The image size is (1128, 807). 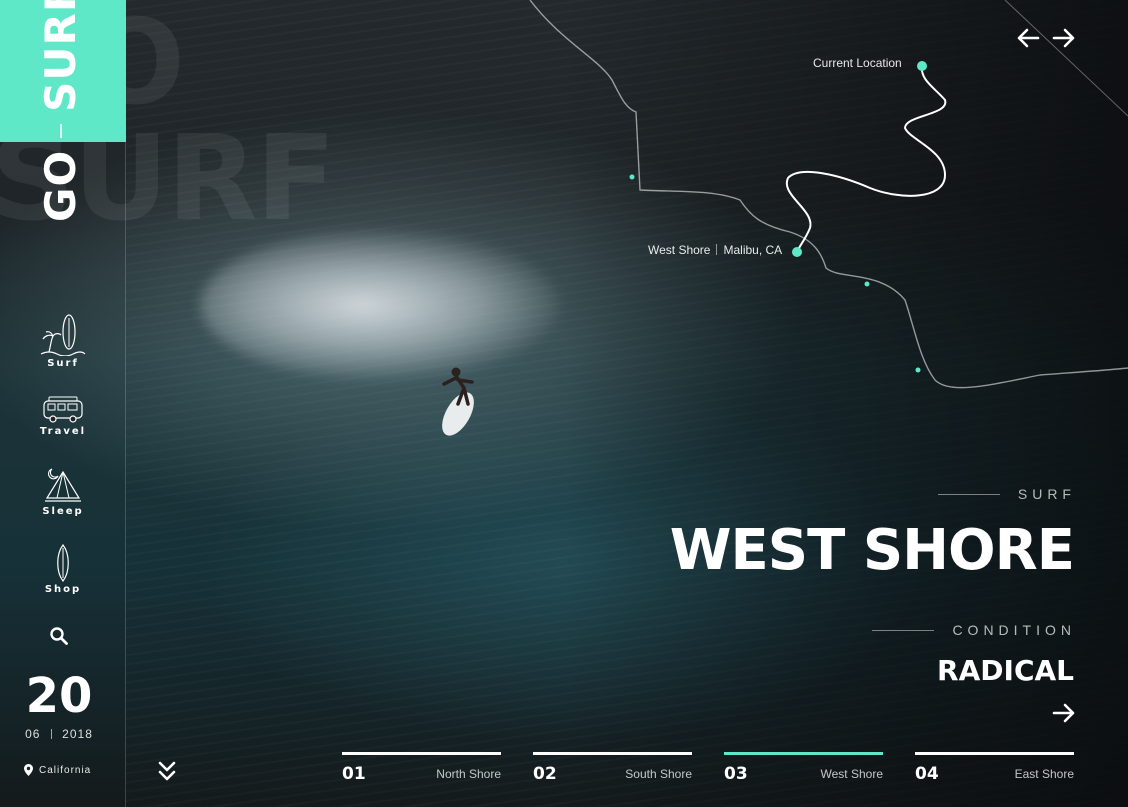 I want to click on sidebar-item-sleep: Sleep, so click(x=63, y=491).